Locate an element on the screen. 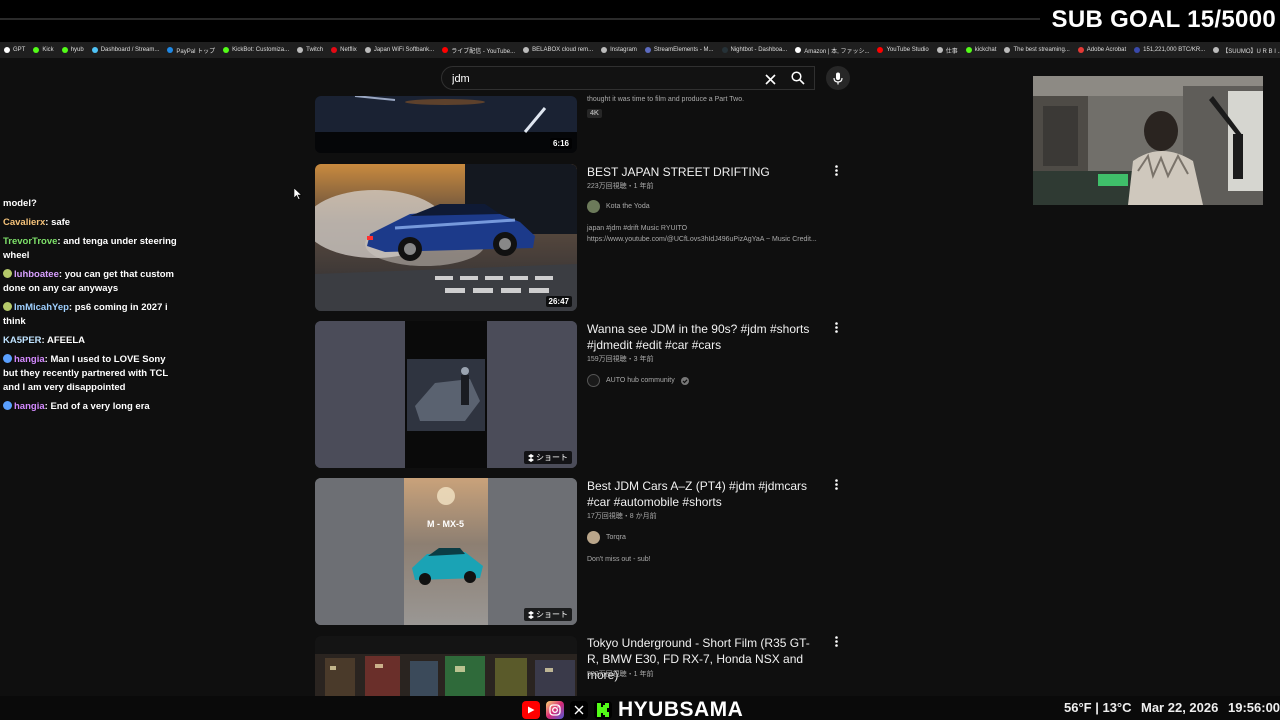 The width and height of the screenshot is (1280, 720). search-button is located at coordinates (797, 78).